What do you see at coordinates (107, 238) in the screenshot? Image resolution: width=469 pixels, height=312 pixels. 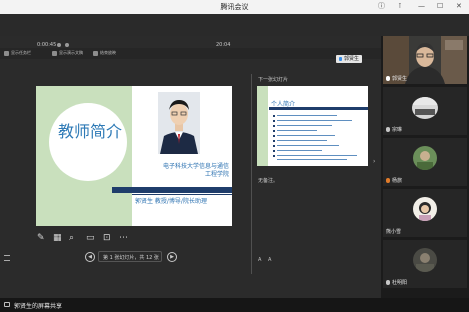 I see `subtitles-icon: ⊡` at bounding box center [107, 238].